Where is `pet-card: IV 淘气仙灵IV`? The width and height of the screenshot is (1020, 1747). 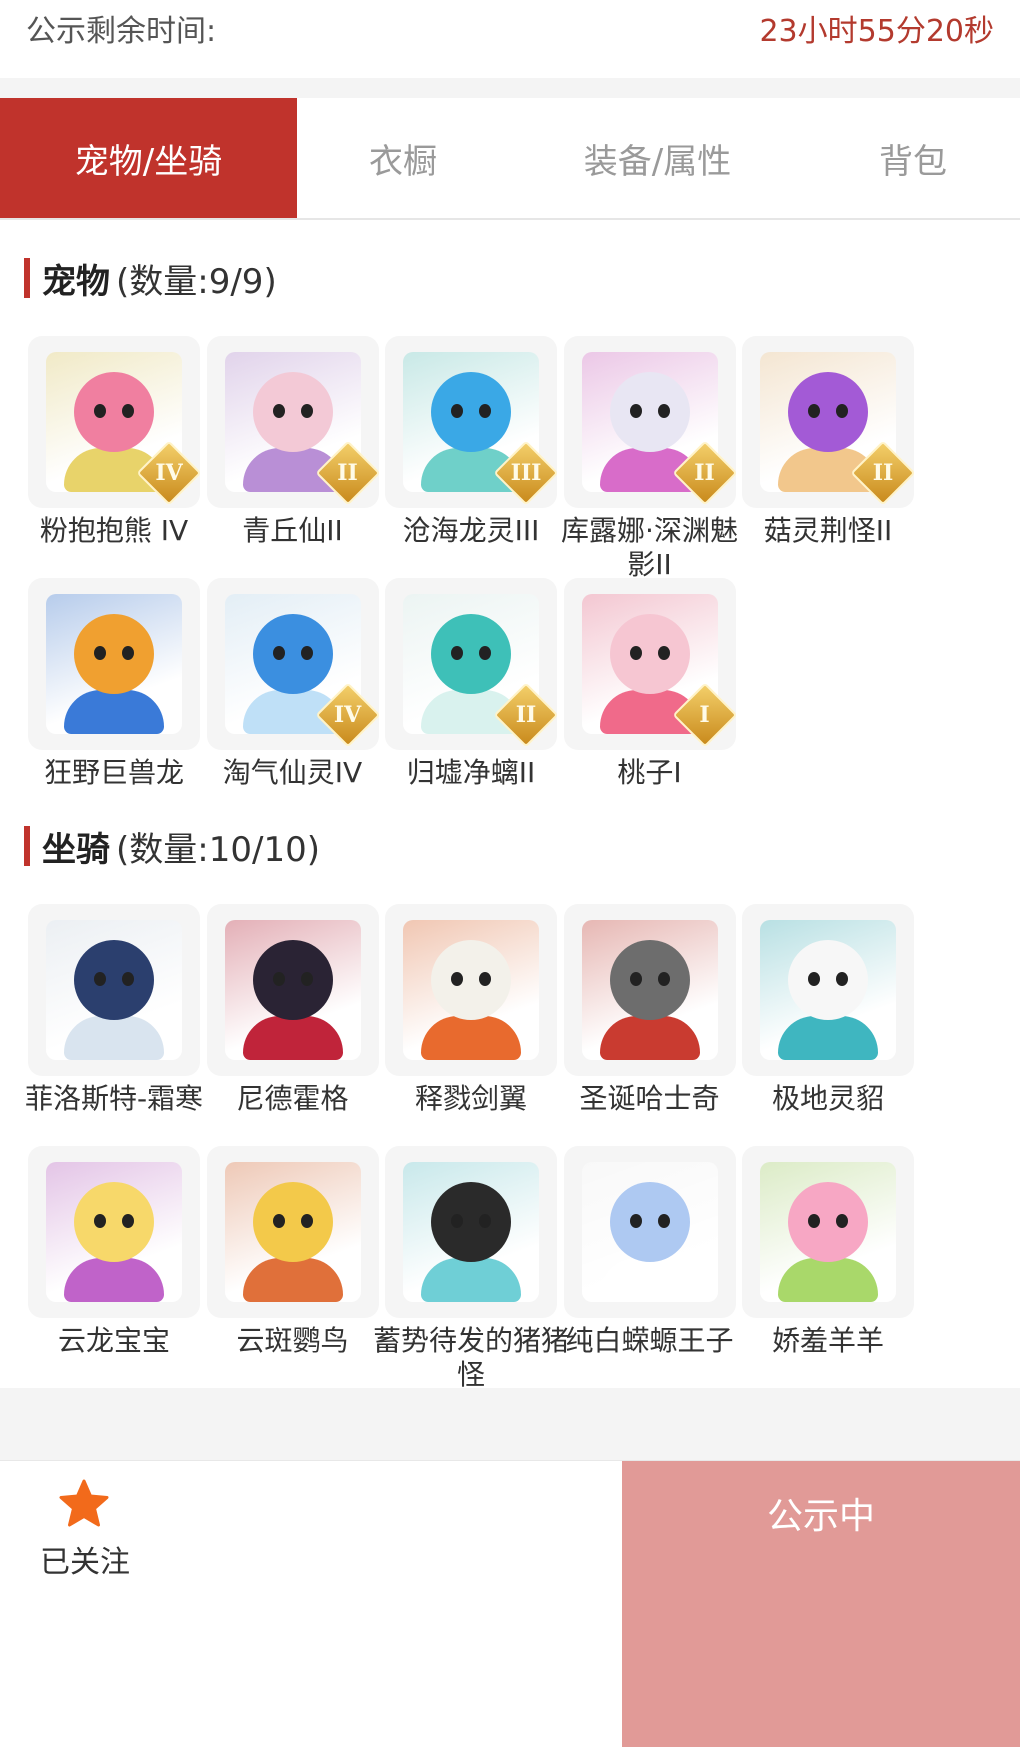 pet-card: IV 淘气仙灵IV is located at coordinates (293, 684).